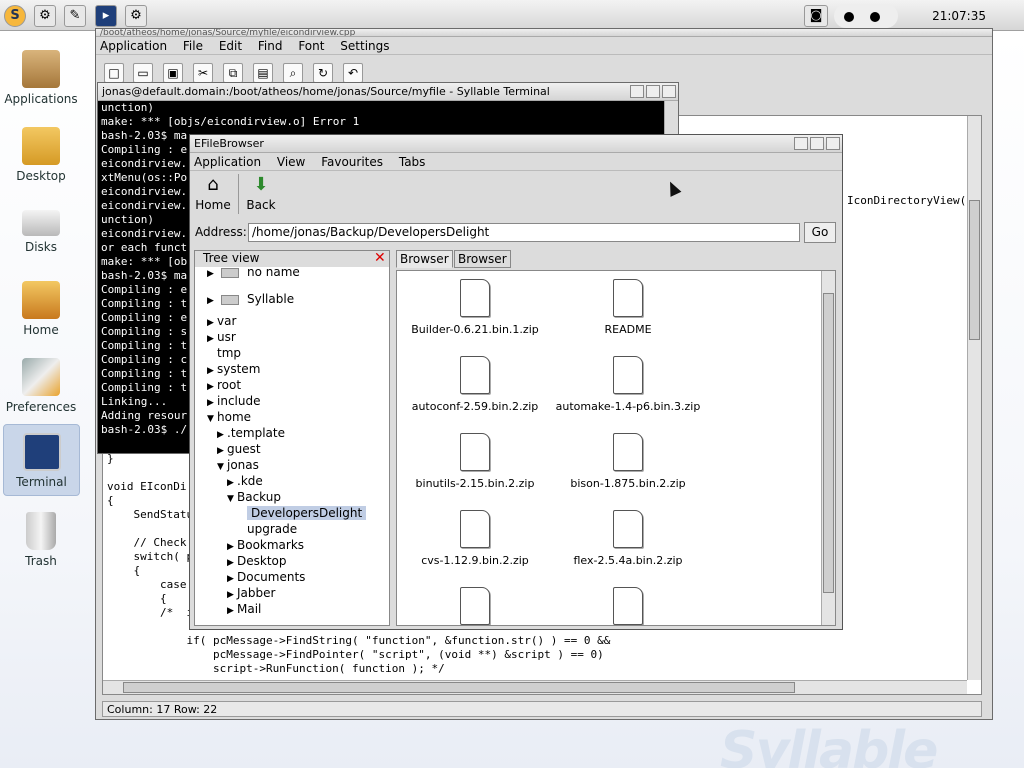 The height and width of the screenshot is (768, 1024). I want to click on tree-item-syllable: ▶ Syllable, so click(250, 299).